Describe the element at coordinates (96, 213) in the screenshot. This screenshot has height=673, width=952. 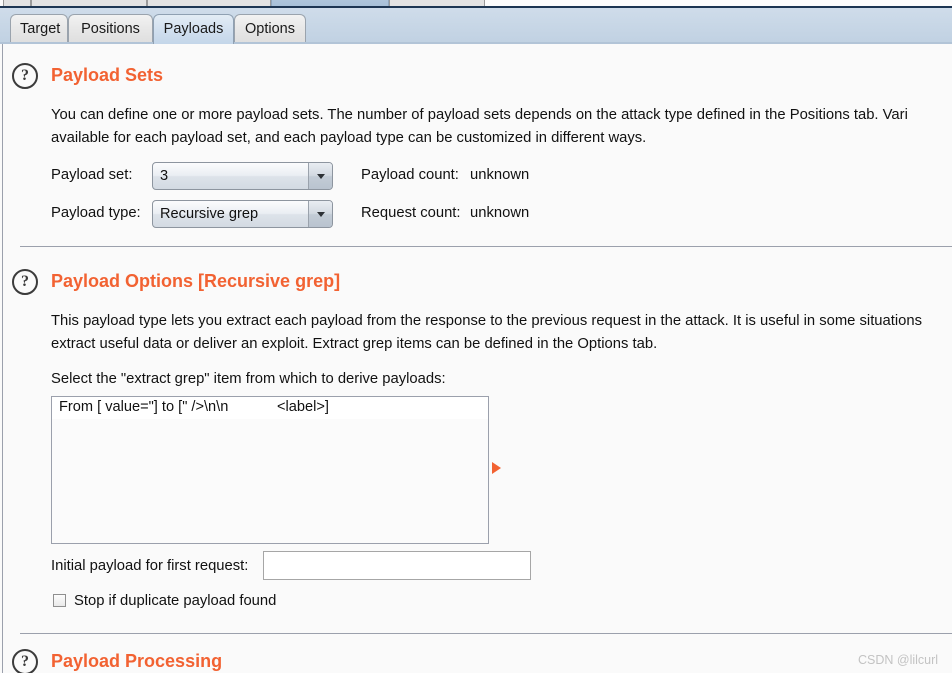
I see `payload-type-label: Payload type:` at that location.